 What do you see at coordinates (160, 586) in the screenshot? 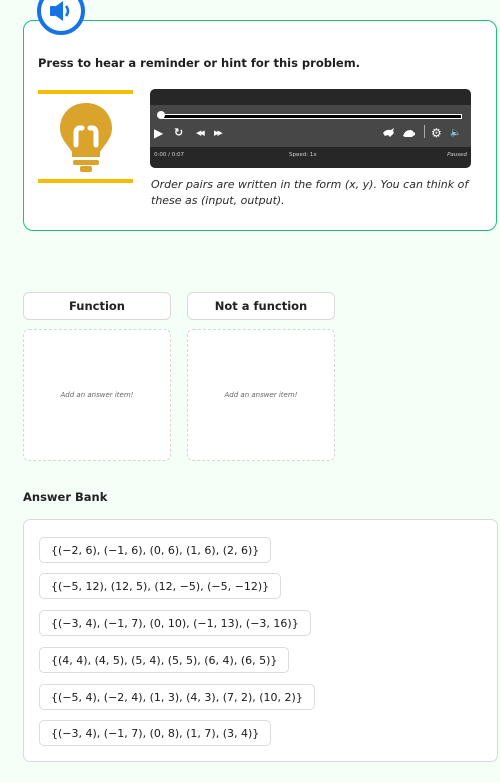
I see `answer-item: {(−5, 12), (12, 5), (12, −5), (−5, −12)}` at bounding box center [160, 586].